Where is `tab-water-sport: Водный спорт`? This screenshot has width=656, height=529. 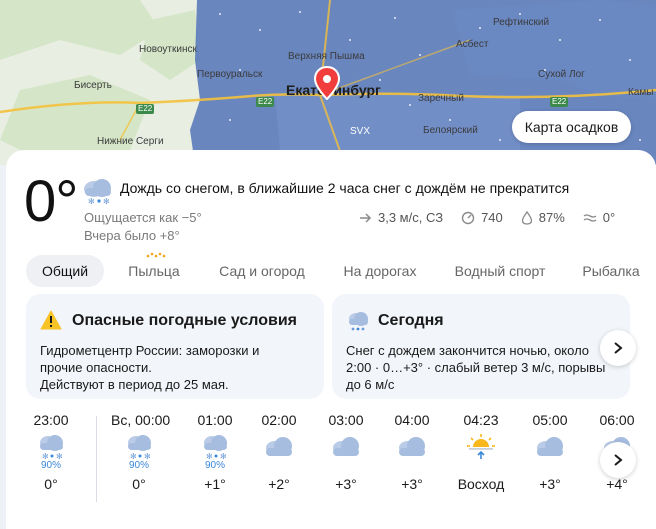
tab-water-sport: Водный спорт is located at coordinates (500, 271).